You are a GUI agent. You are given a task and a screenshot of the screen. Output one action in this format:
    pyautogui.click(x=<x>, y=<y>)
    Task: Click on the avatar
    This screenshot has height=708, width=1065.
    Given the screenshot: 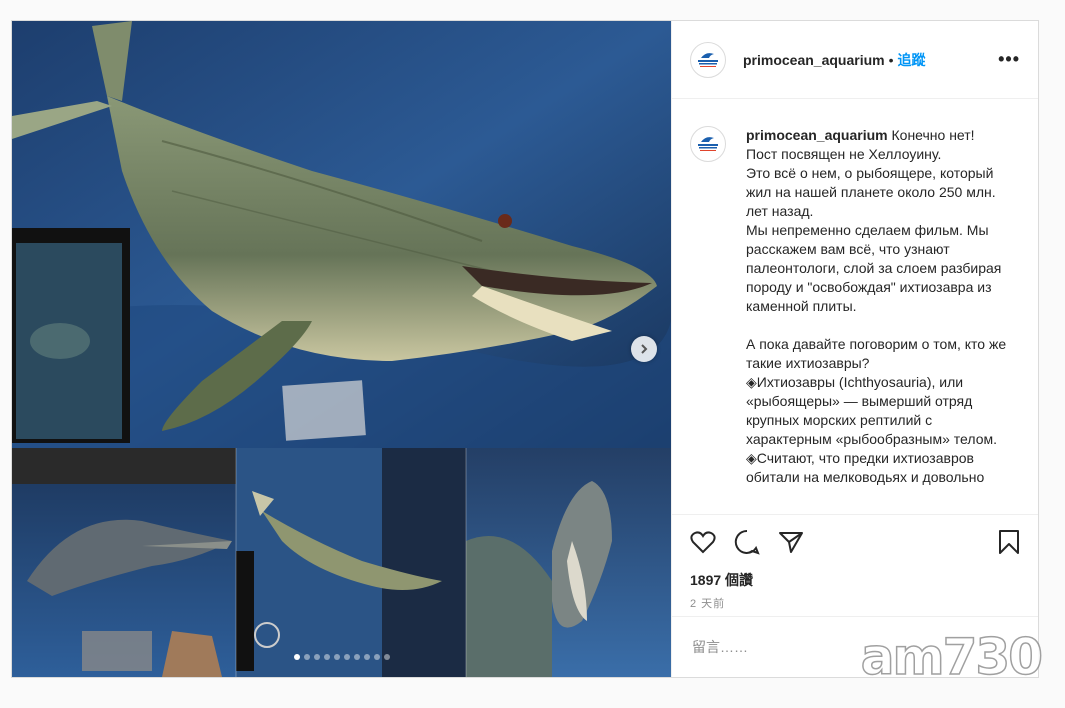 What is the action you would take?
    pyautogui.click(x=708, y=59)
    